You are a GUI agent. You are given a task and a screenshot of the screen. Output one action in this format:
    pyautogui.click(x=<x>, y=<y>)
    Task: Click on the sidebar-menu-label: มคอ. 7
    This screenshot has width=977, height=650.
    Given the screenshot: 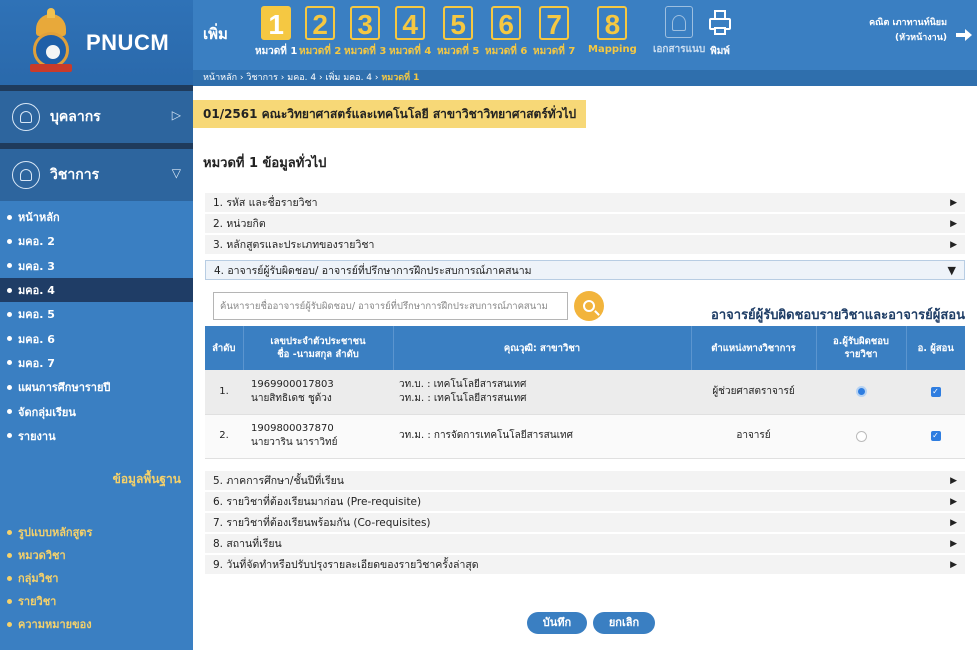 What is the action you would take?
    pyautogui.click(x=36, y=363)
    